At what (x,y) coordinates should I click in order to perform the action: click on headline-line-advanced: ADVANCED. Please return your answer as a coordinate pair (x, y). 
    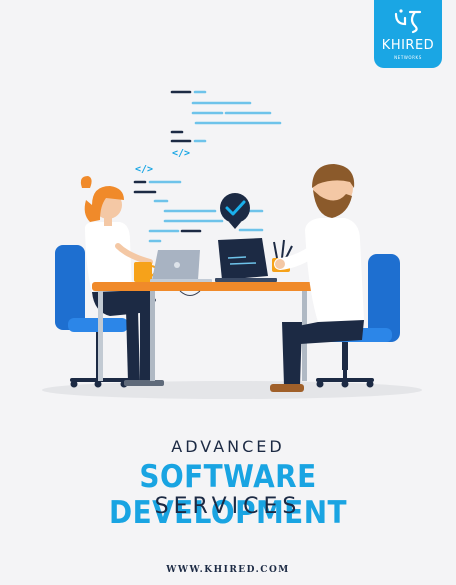
    Looking at the image, I should click on (228, 446).